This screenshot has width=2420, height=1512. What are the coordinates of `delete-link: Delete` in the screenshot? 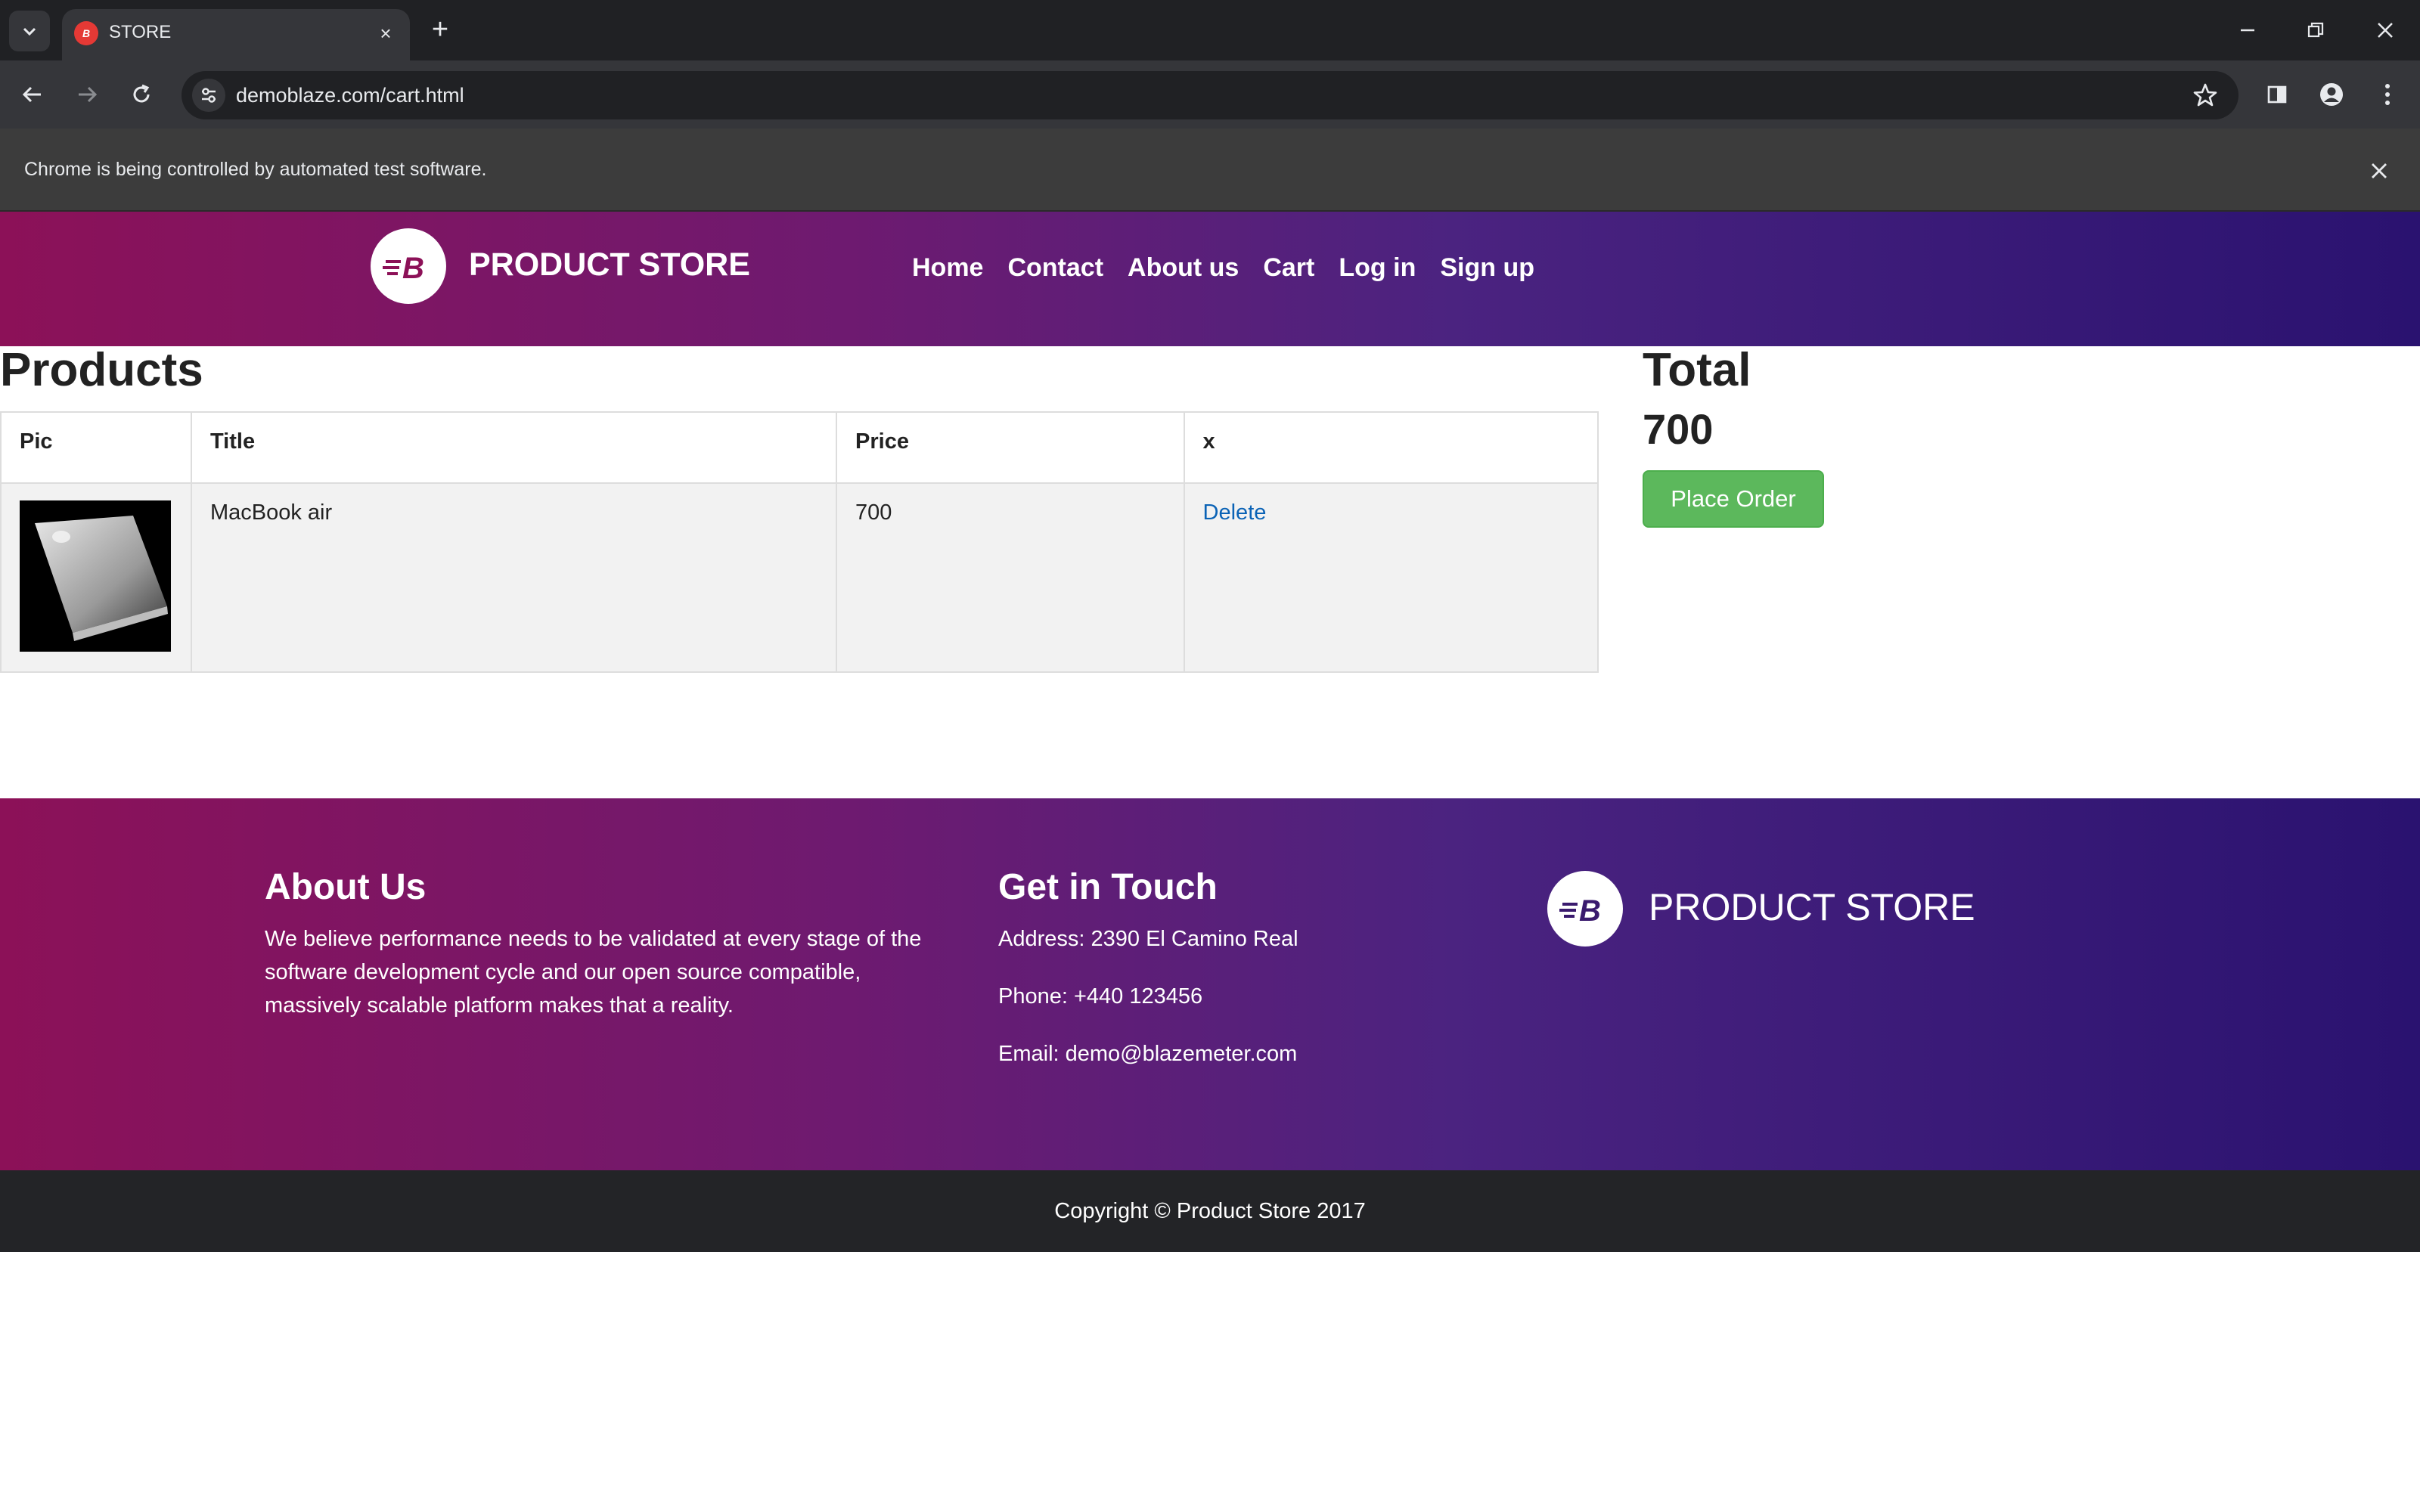 It's located at (1235, 512).